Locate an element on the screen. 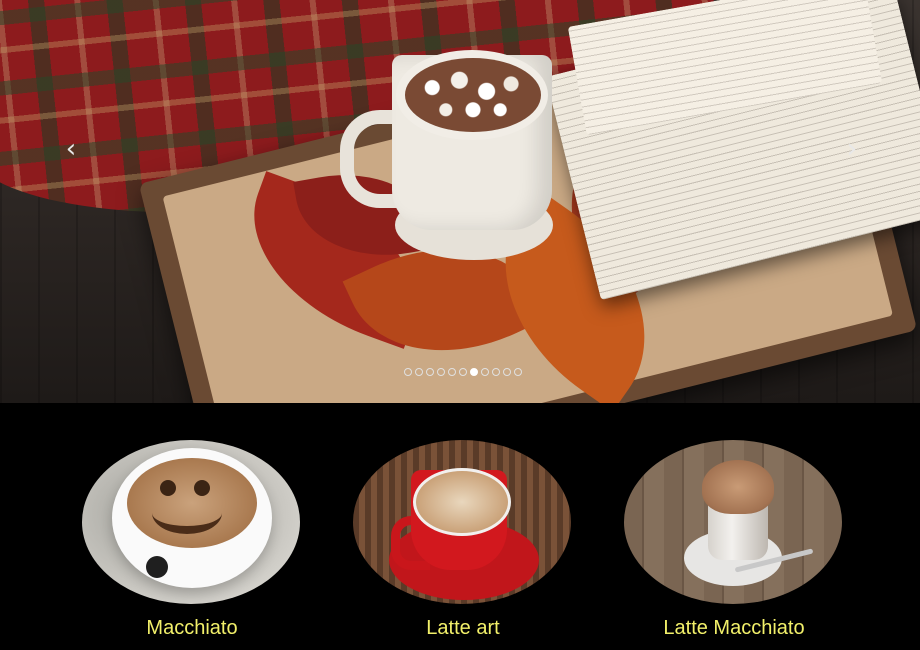 The image size is (920, 650). product-label: Latte art is located at coordinates (463, 628).